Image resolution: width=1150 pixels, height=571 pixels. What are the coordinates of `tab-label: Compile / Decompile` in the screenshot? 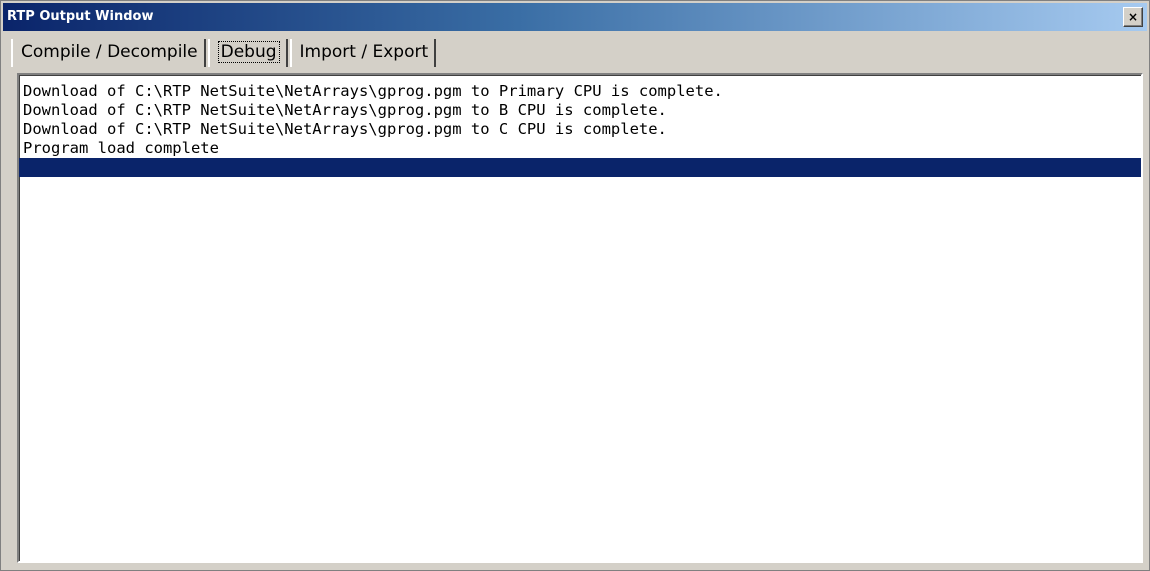 It's located at (109, 52).